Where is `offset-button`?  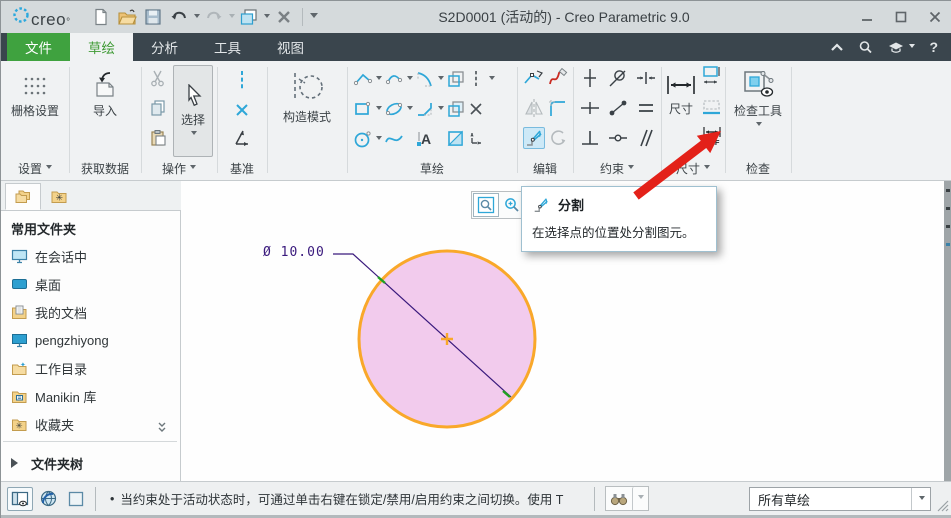
offset-button is located at coordinates (456, 79).